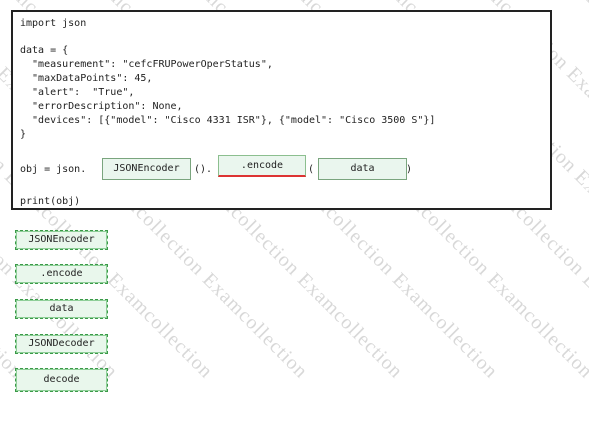  What do you see at coordinates (77, 92) in the screenshot?
I see `code-line: "alert": "True",` at bounding box center [77, 92].